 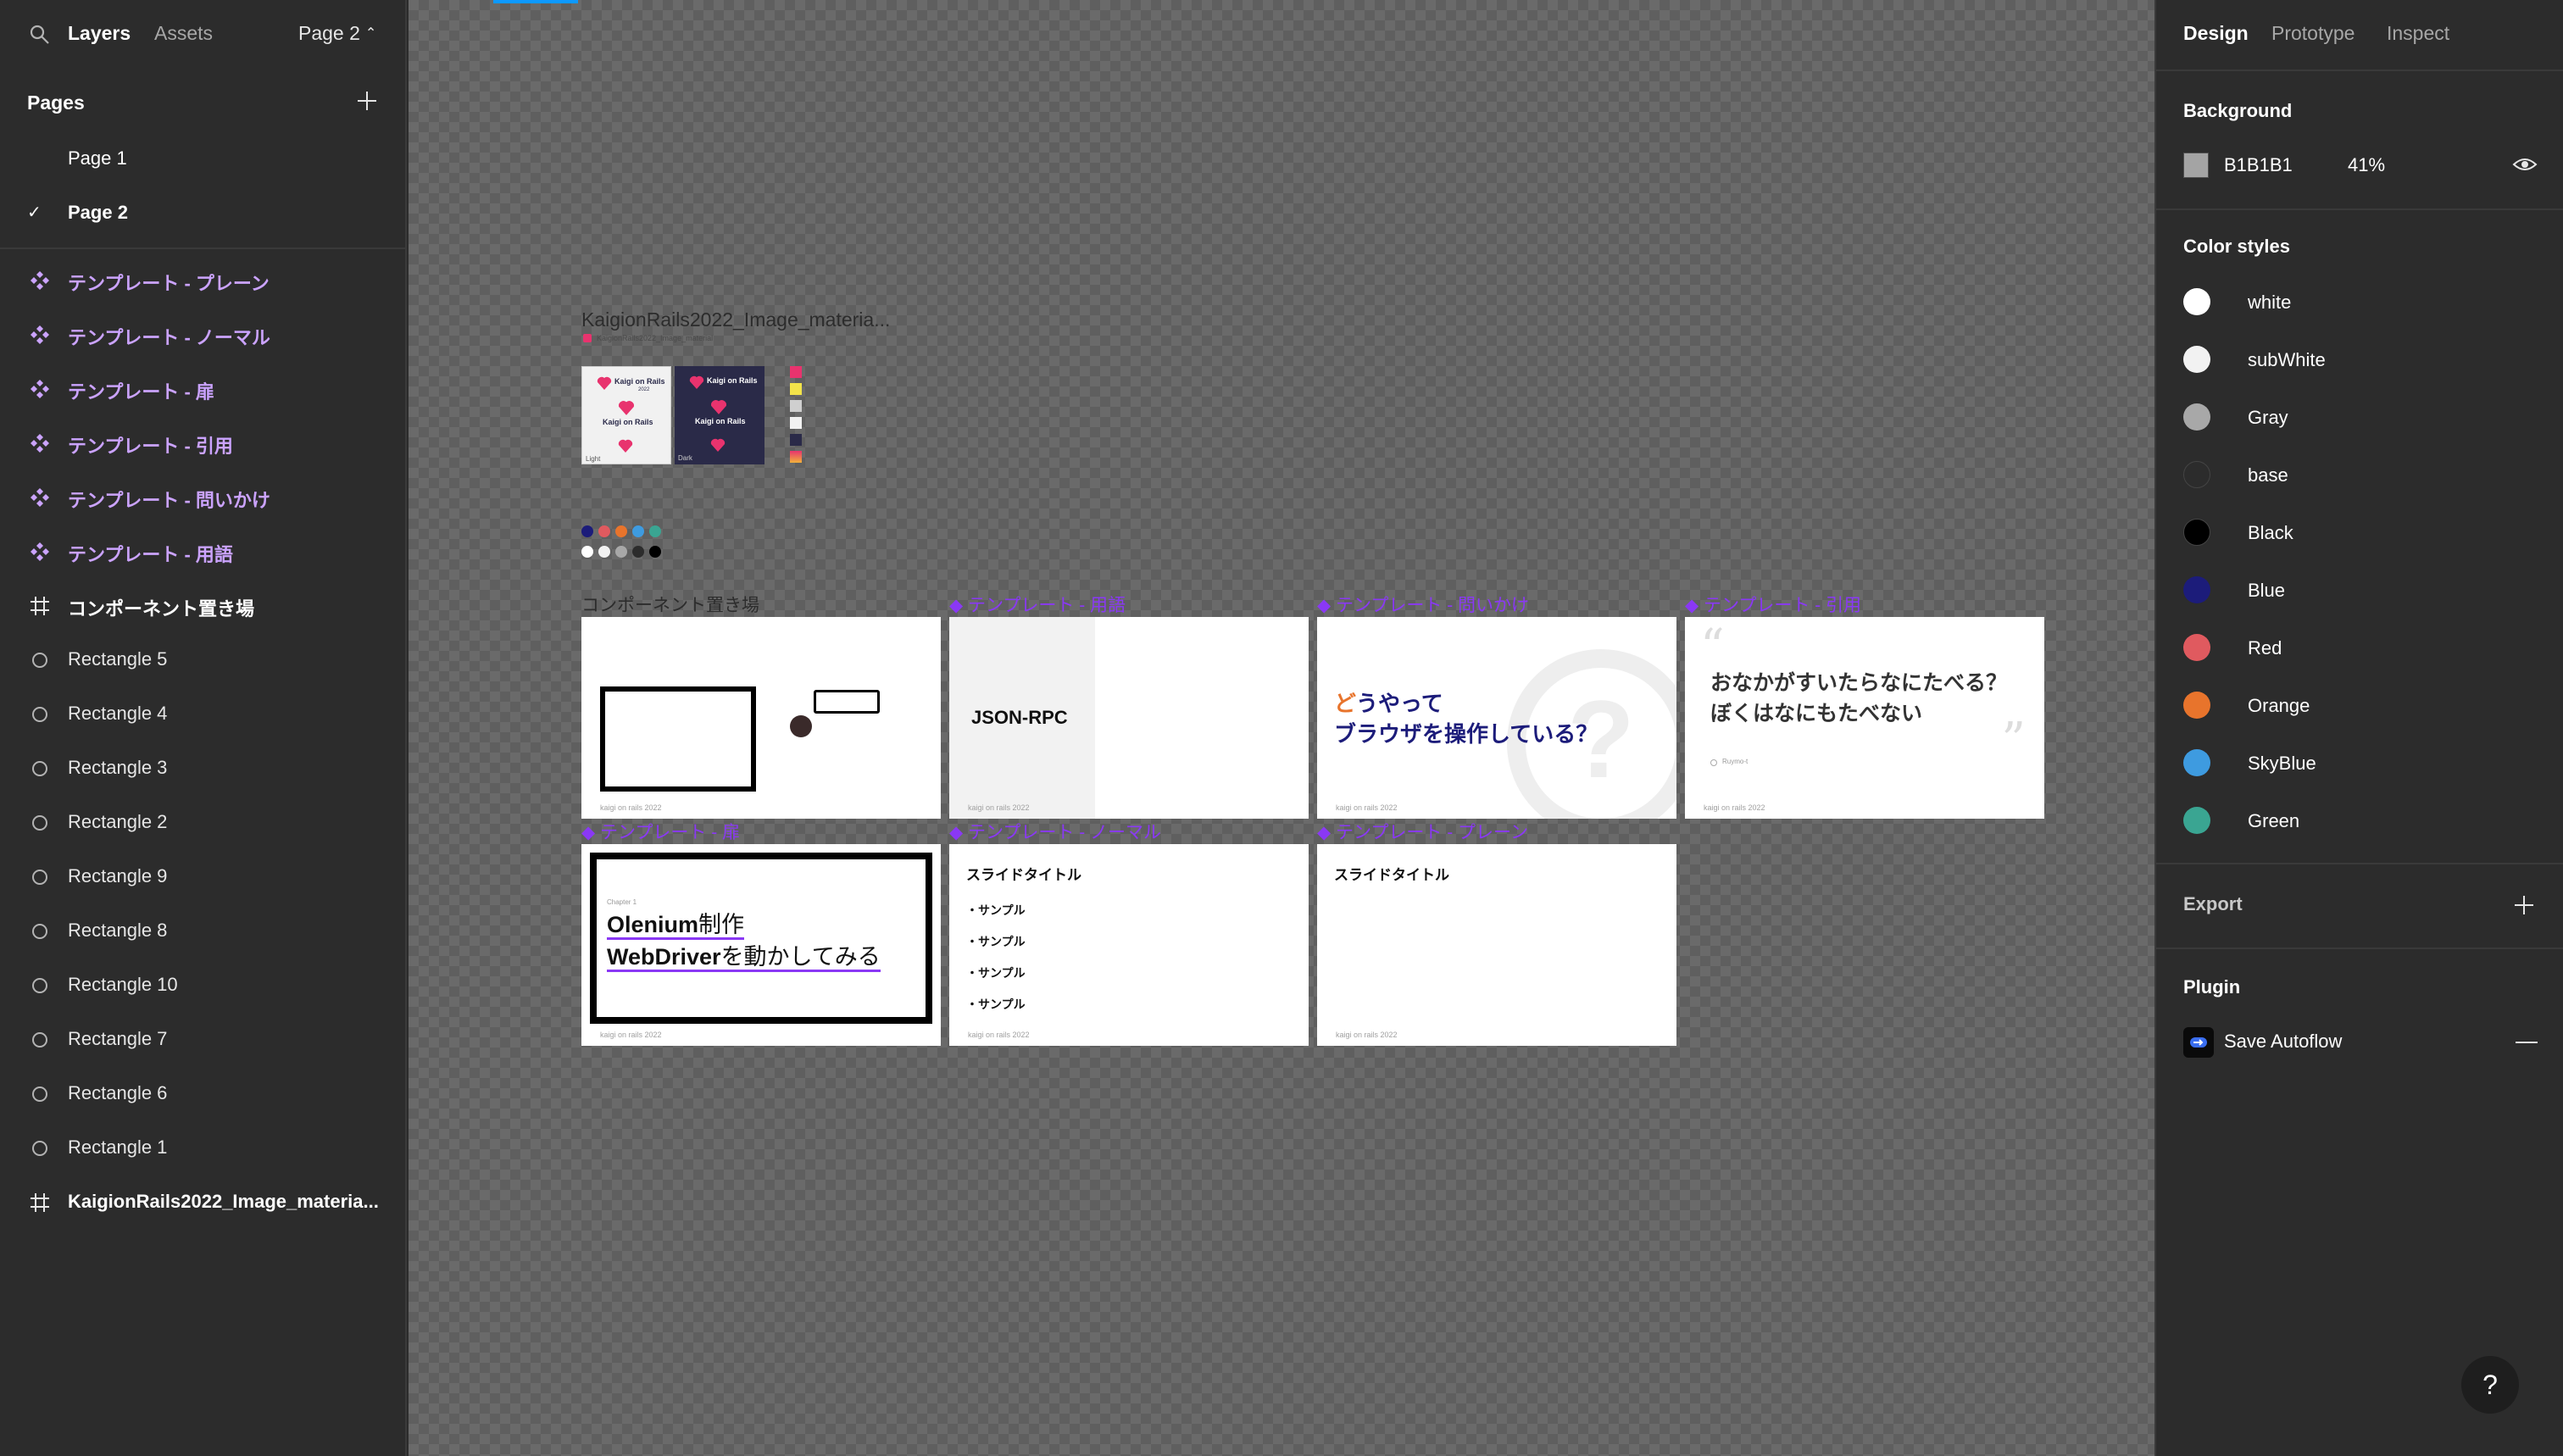 What do you see at coordinates (2524, 905) in the screenshot?
I see `add-export-icon` at bounding box center [2524, 905].